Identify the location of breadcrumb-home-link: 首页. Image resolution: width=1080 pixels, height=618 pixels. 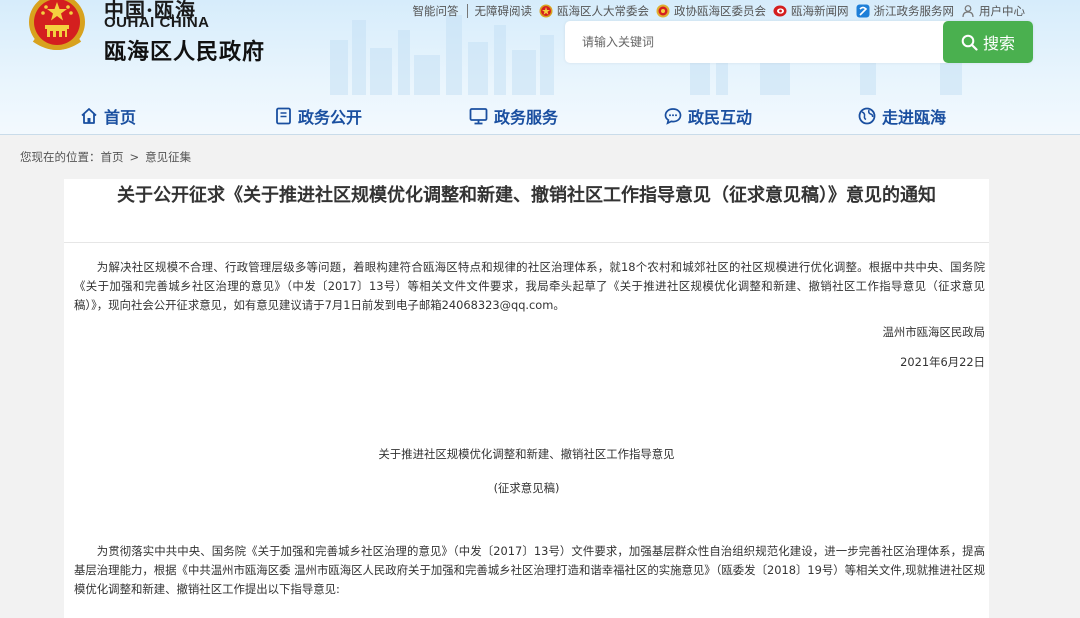
(112, 157).